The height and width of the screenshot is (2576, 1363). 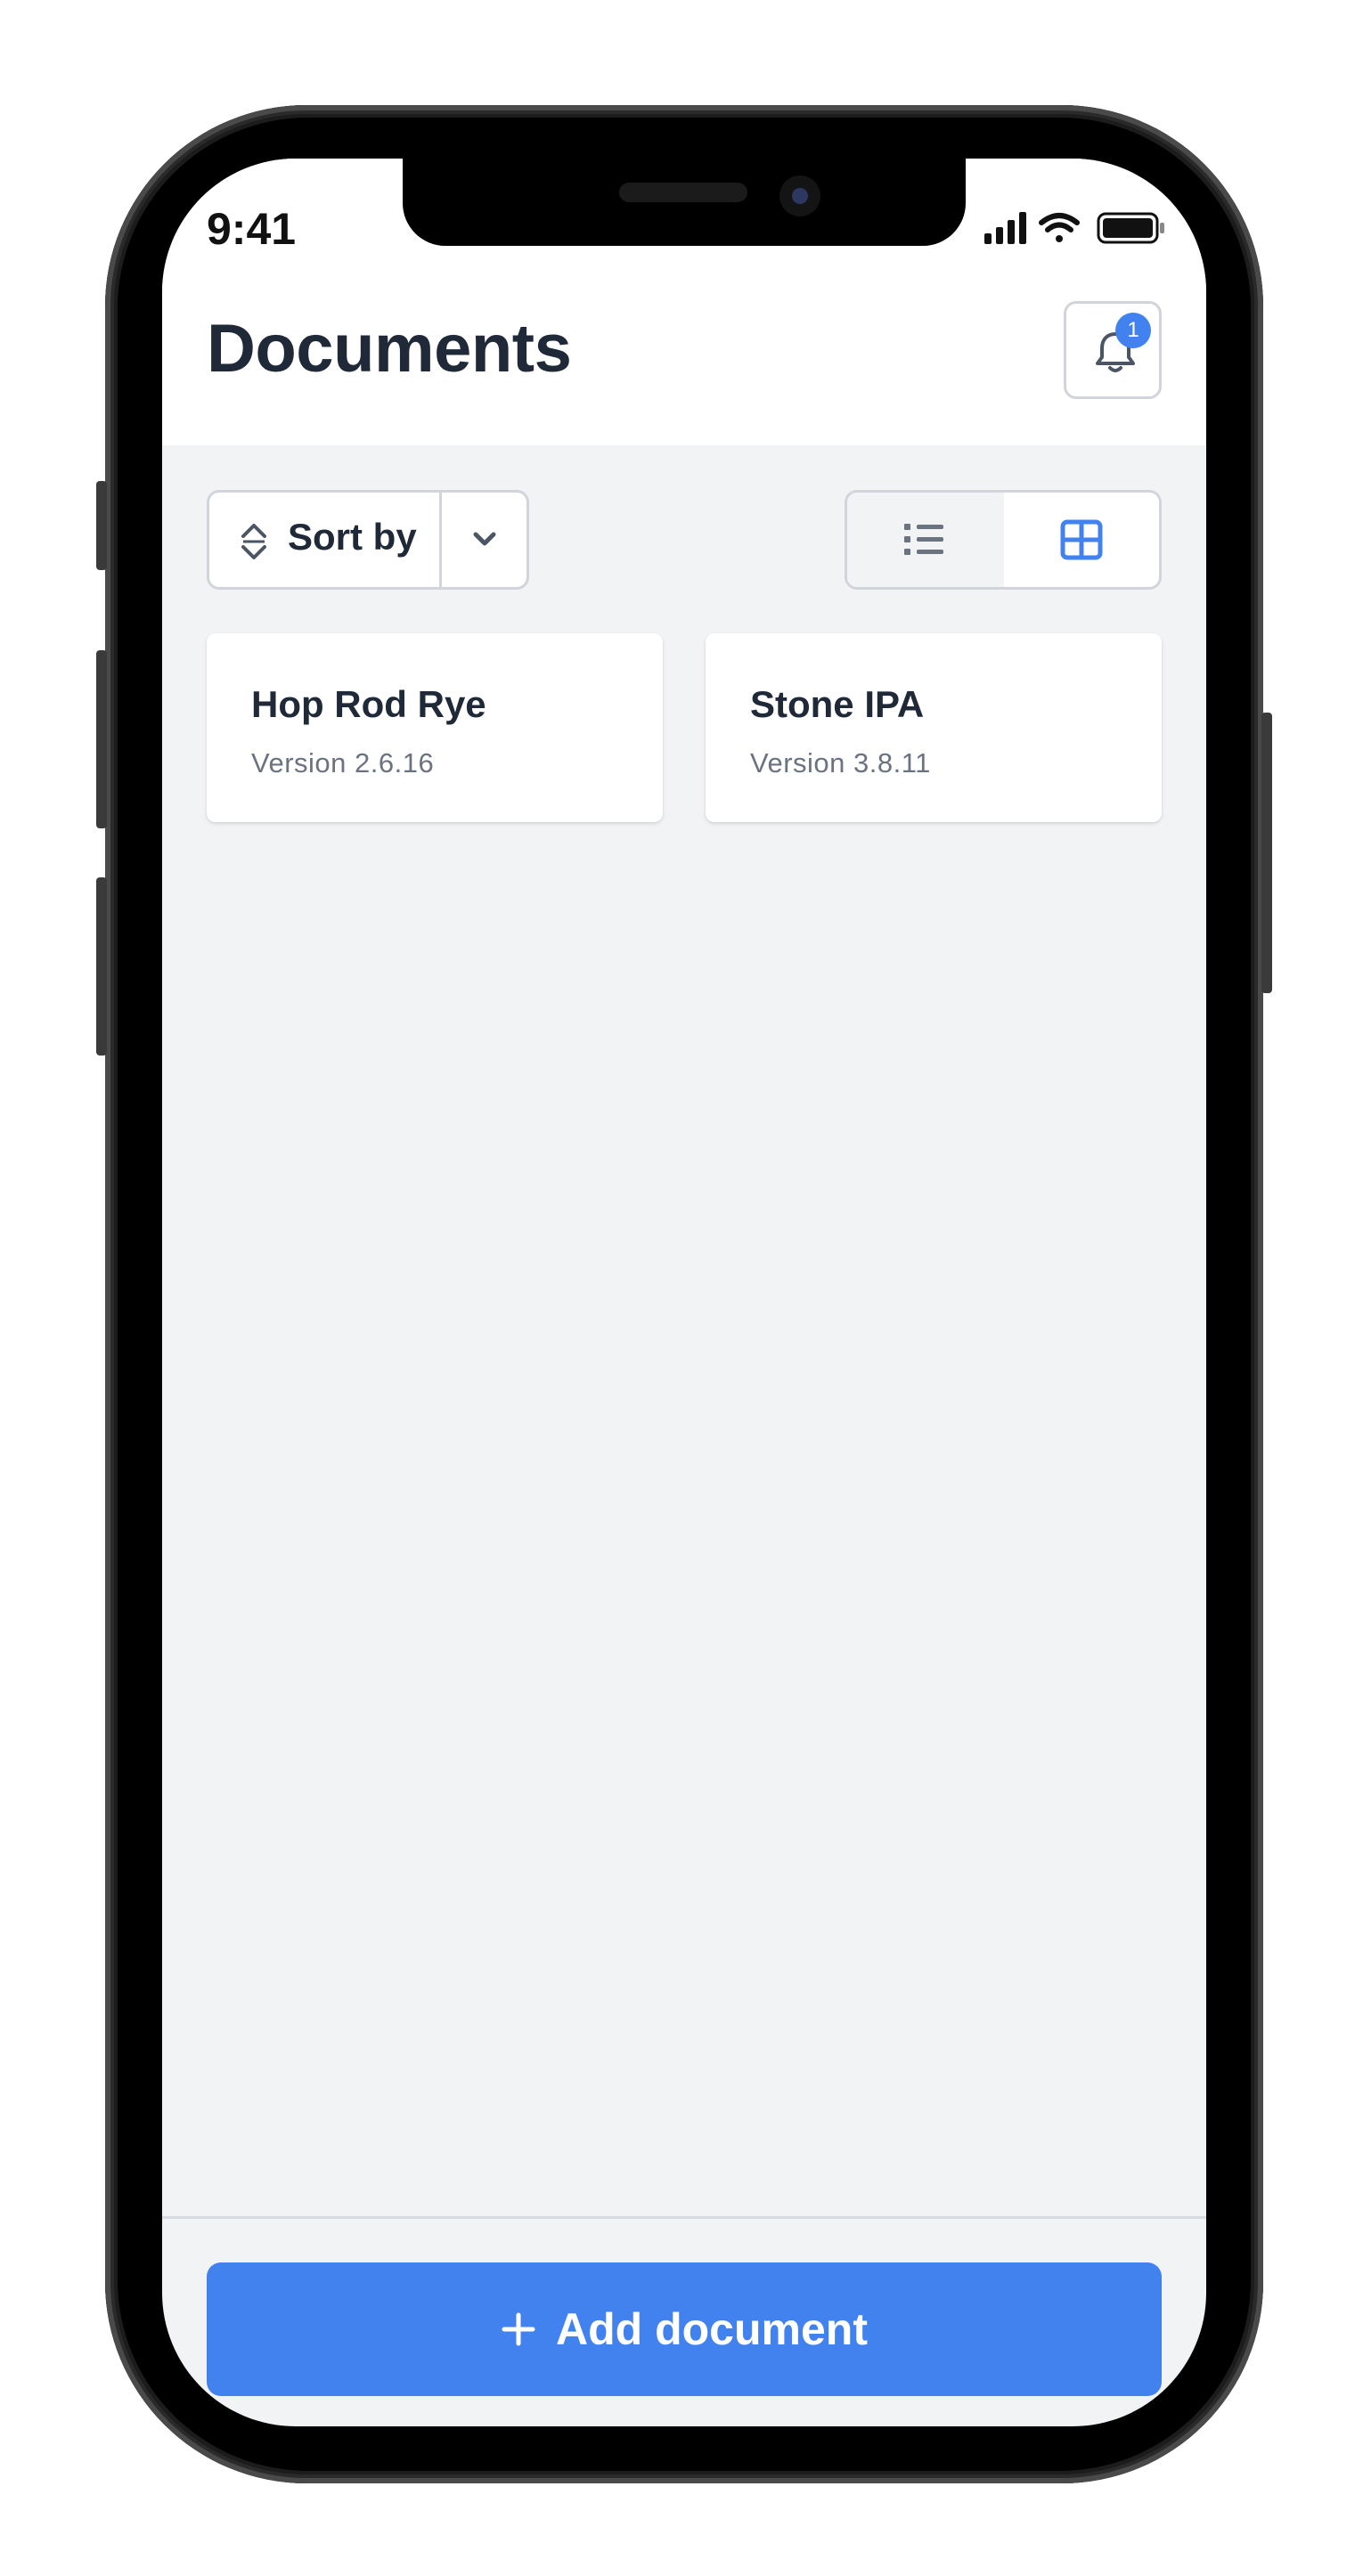 What do you see at coordinates (838, 704) in the screenshot?
I see `document-title: Stone IPA` at bounding box center [838, 704].